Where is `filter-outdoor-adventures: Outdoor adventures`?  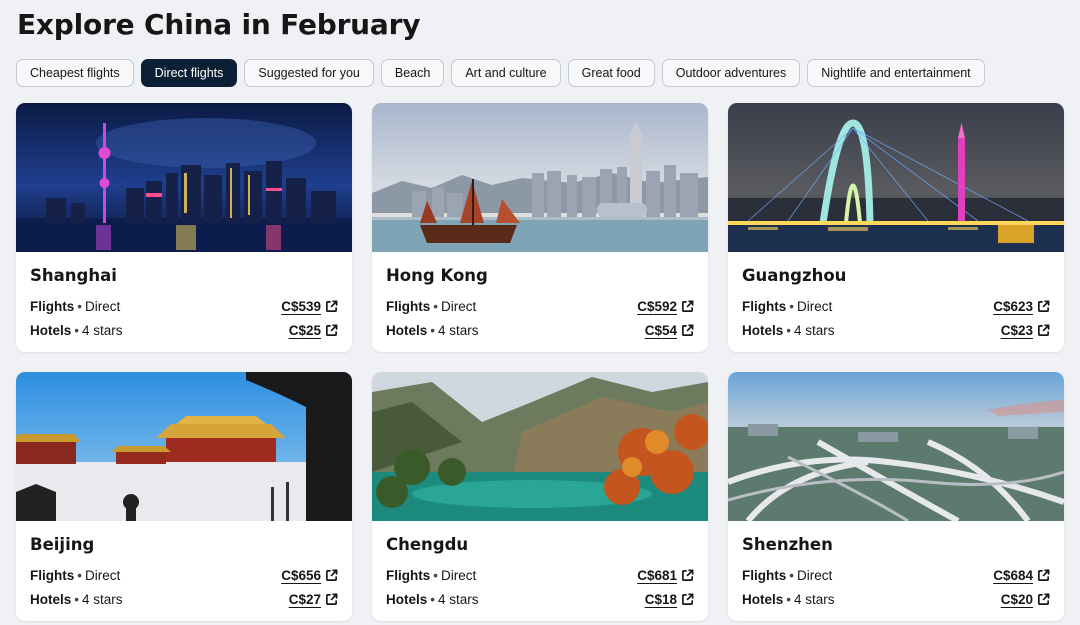
filter-outdoor-adventures: Outdoor adventures is located at coordinates (731, 73).